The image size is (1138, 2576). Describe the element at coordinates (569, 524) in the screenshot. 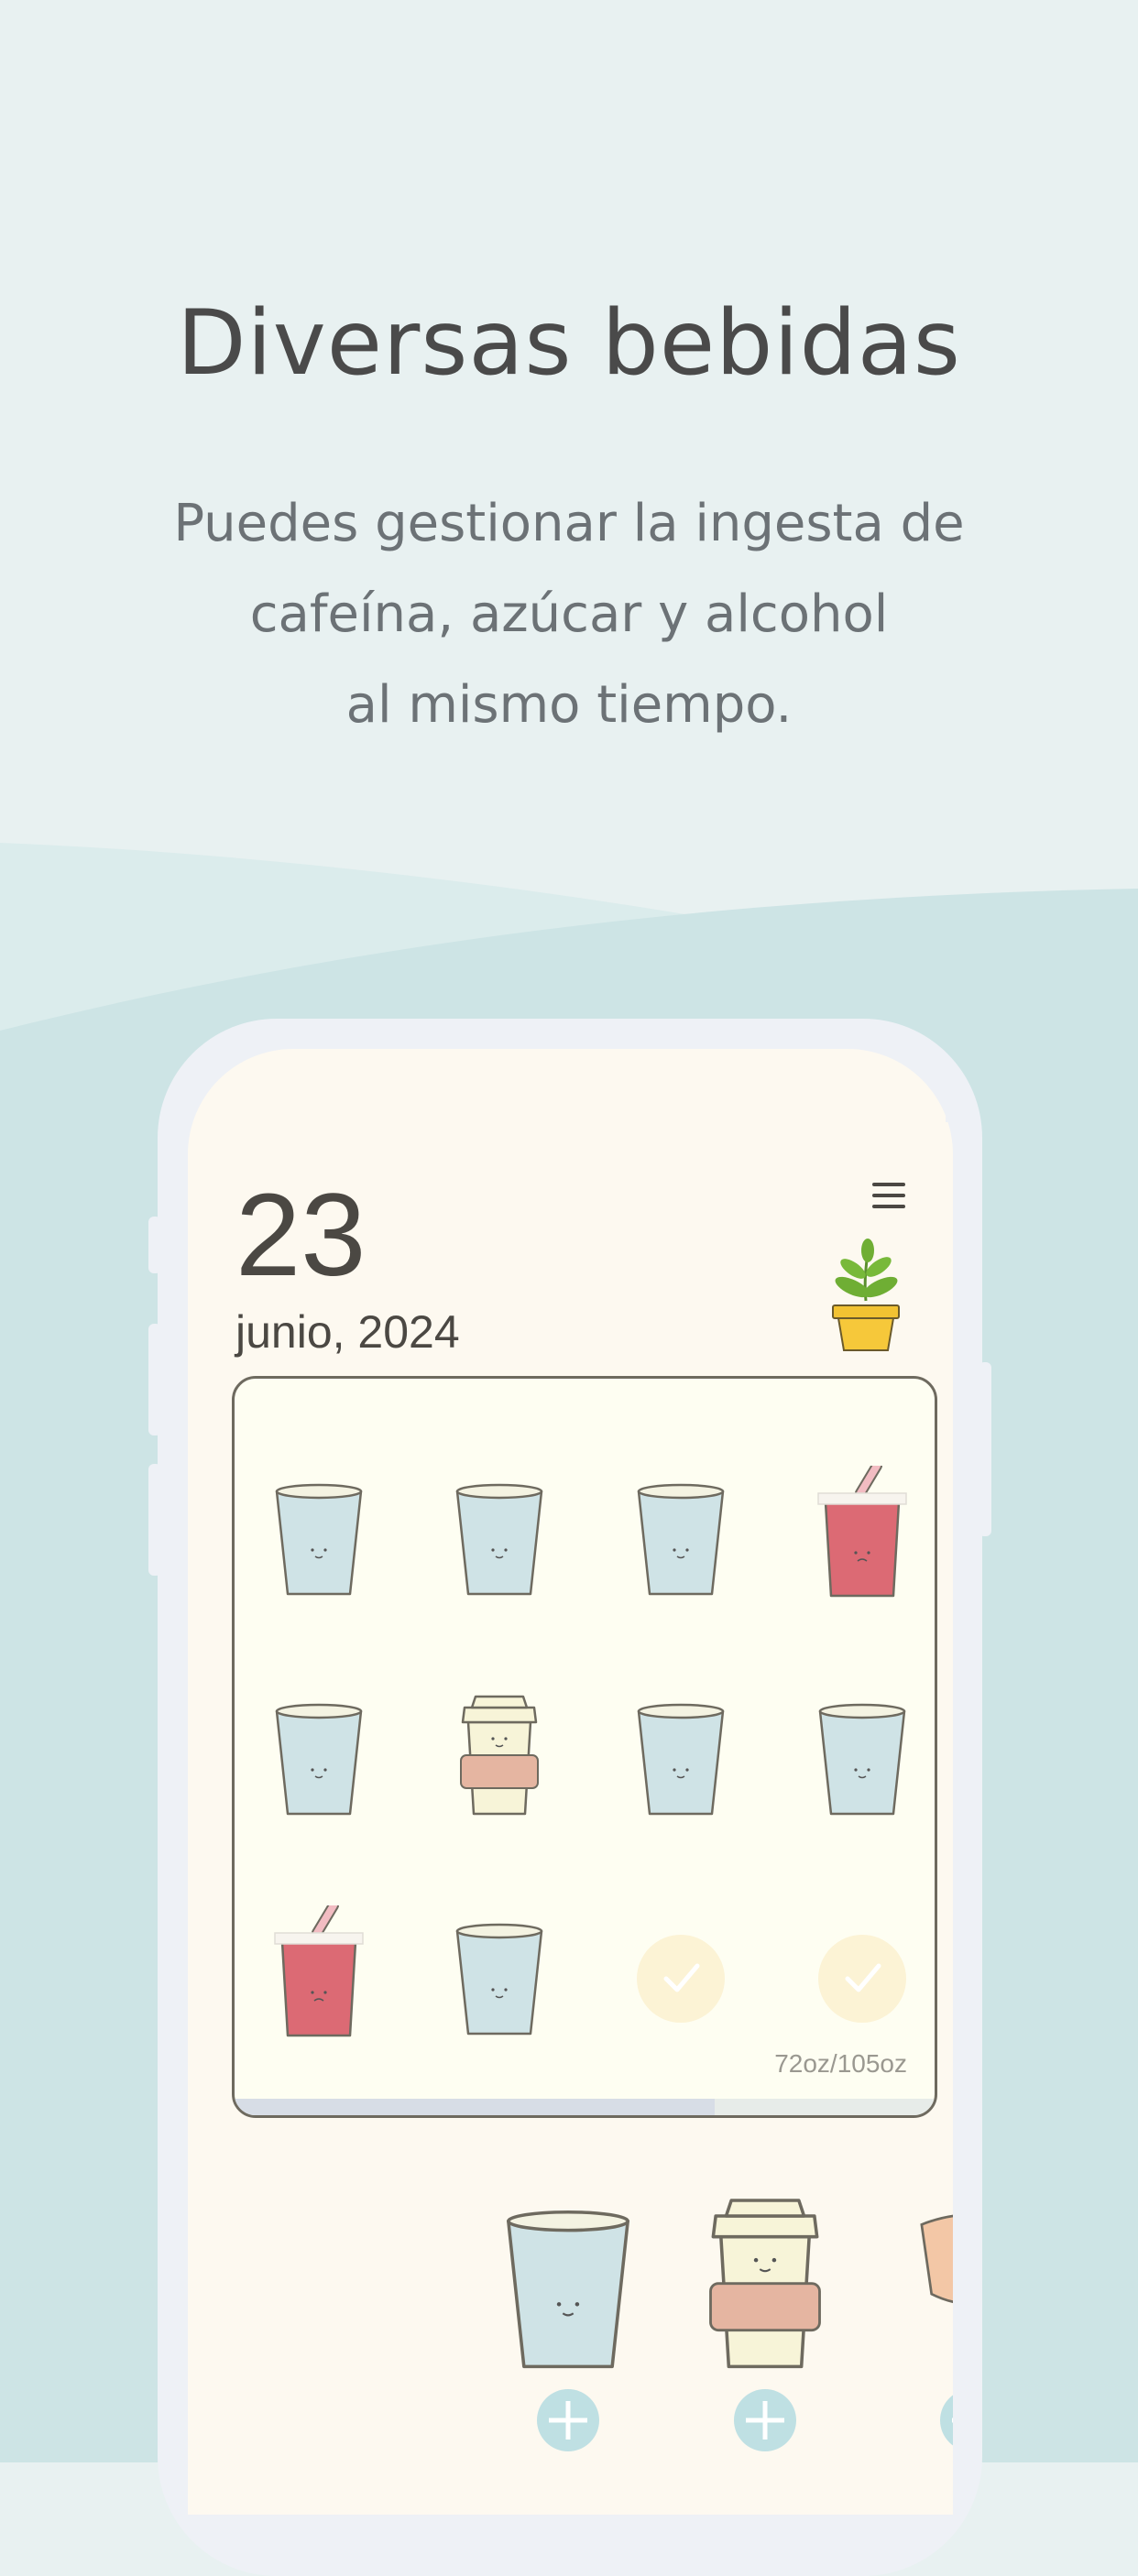

I see `promo-subtitle-line: Puedes gestionar la ingesta de` at that location.